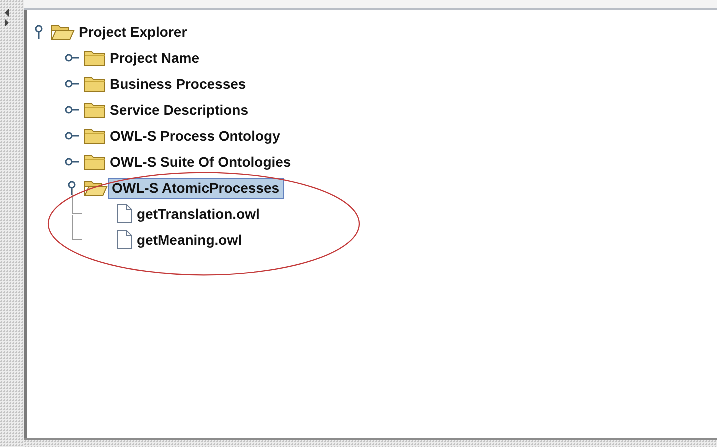 This screenshot has width=717, height=447. Describe the element at coordinates (179, 110) in the screenshot. I see `folder-tree-item: Service Descriptions` at that location.